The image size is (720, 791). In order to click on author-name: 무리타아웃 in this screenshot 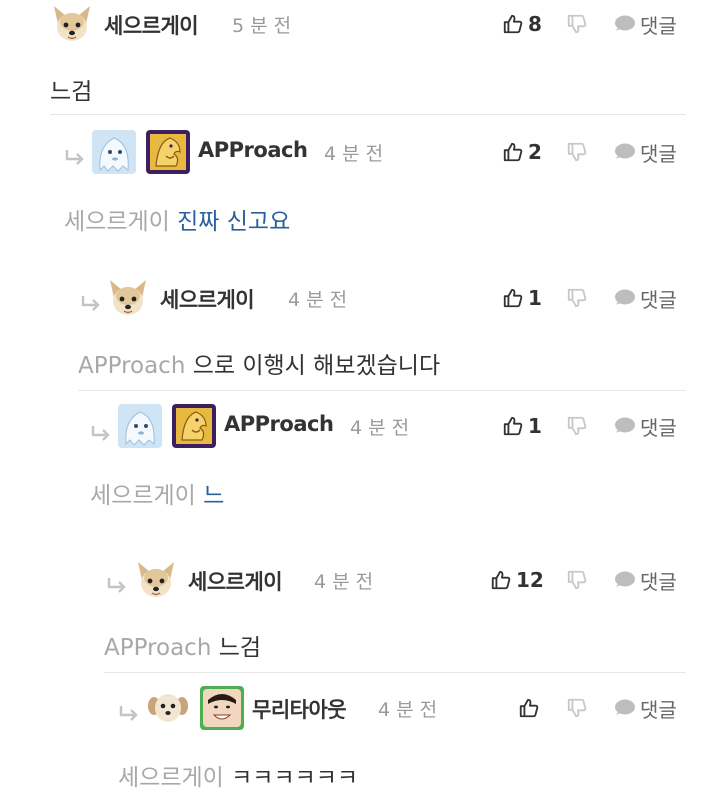, I will do `click(299, 709)`.